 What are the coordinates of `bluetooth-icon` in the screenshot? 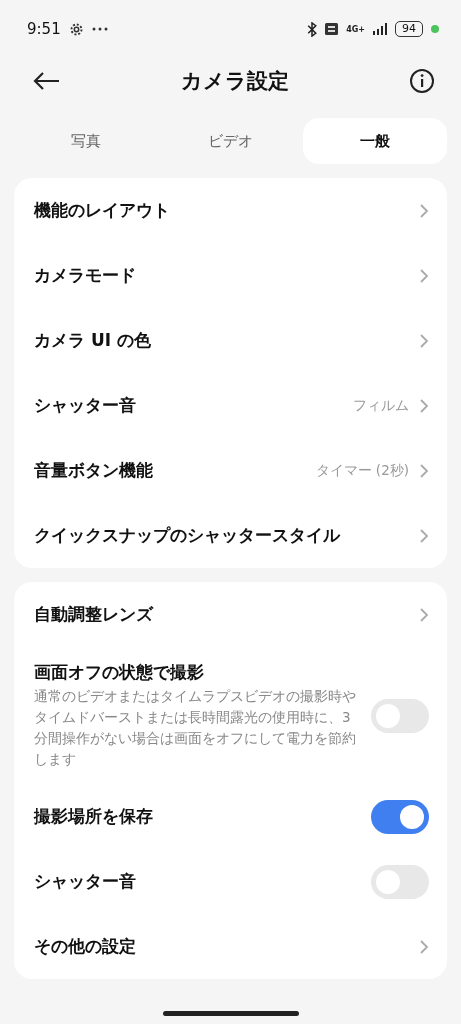 It's located at (312, 29).